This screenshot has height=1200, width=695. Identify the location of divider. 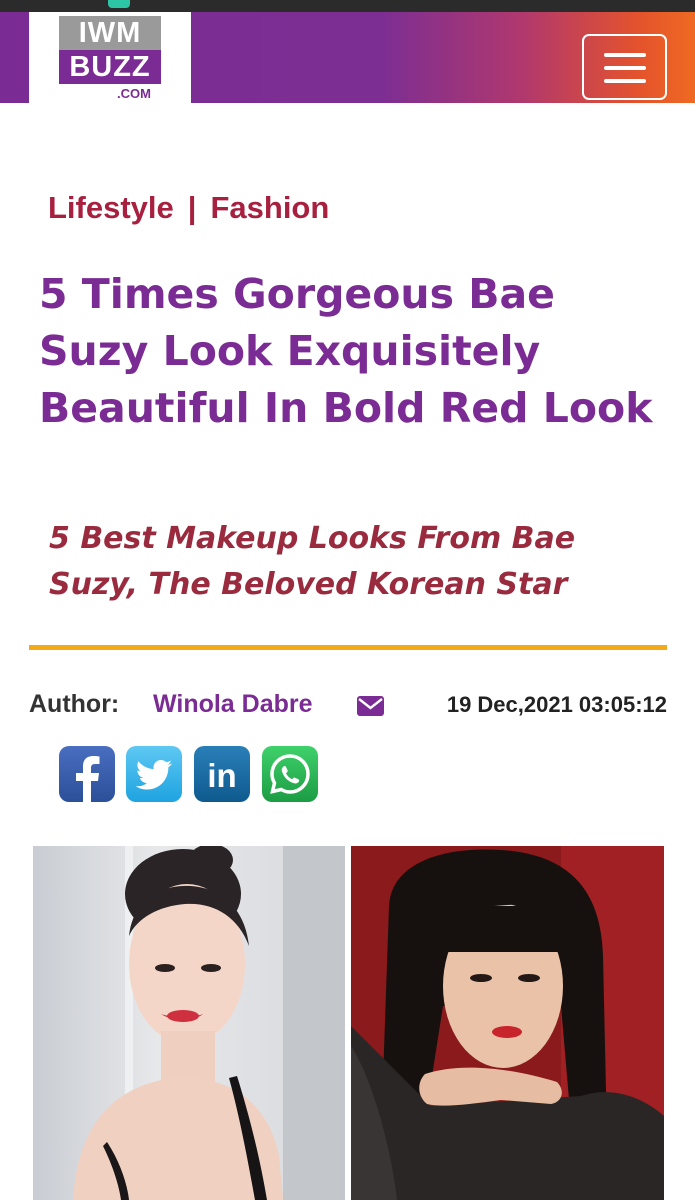
(348, 647).